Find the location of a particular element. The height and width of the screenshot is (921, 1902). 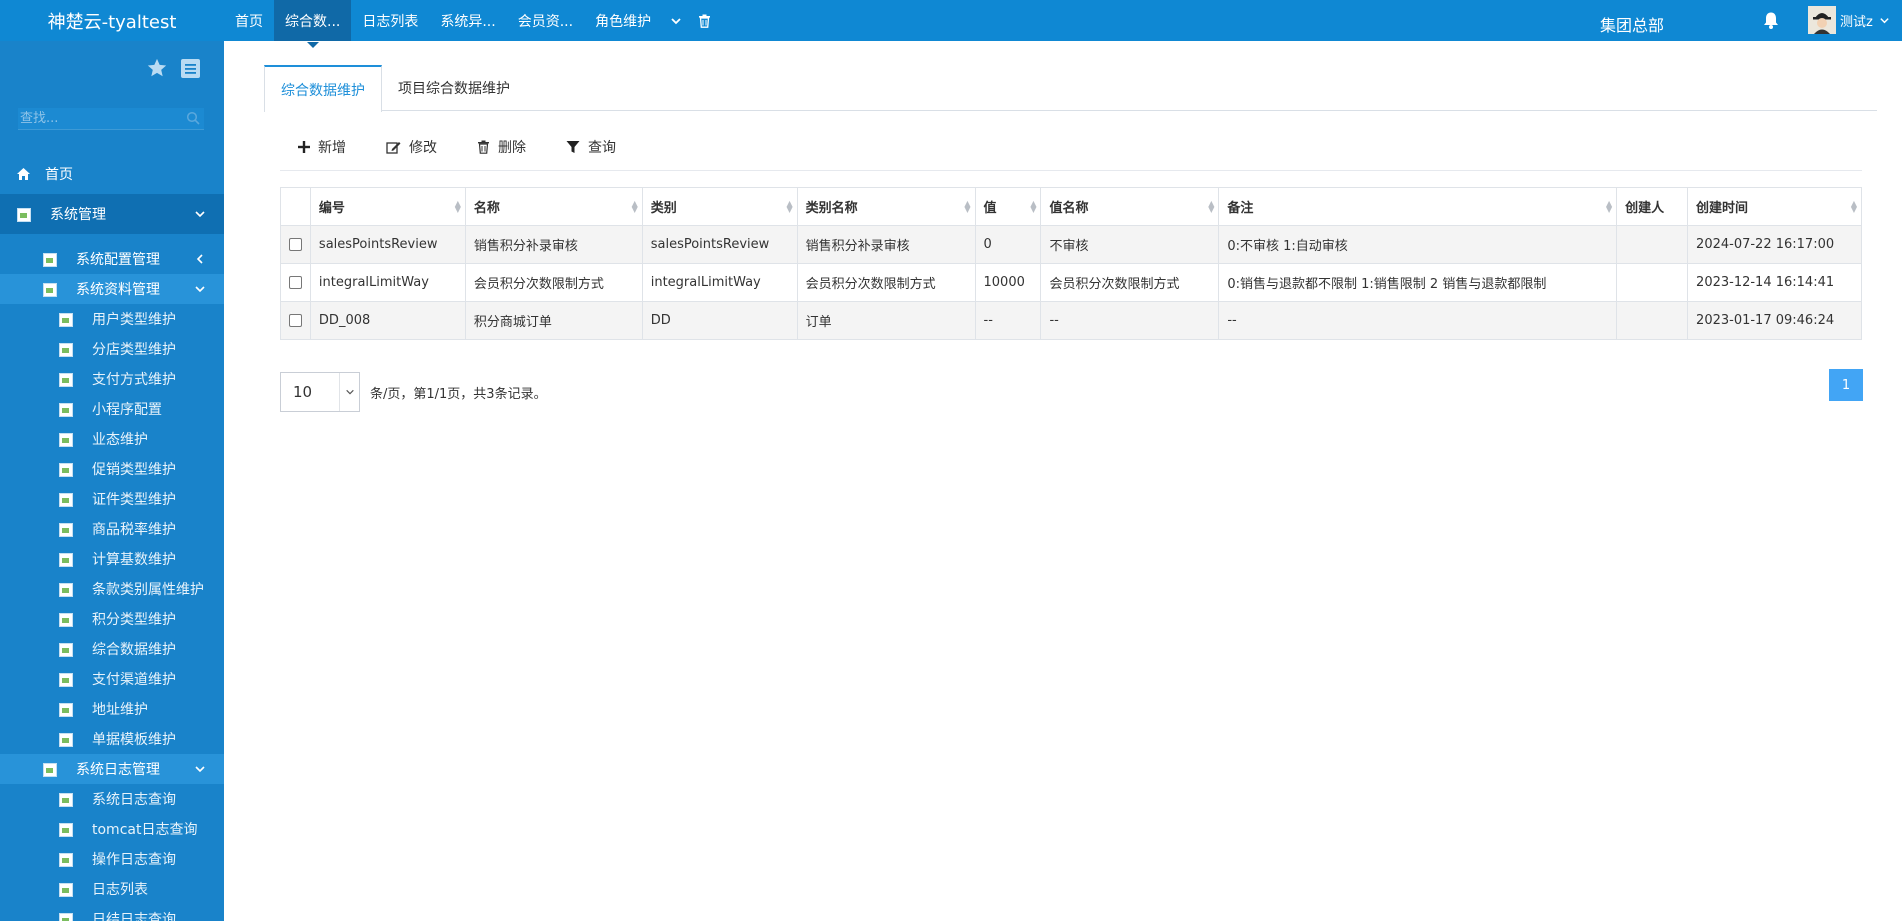

sidebar-item-system-log: 系统日志查询 is located at coordinates (112, 799).